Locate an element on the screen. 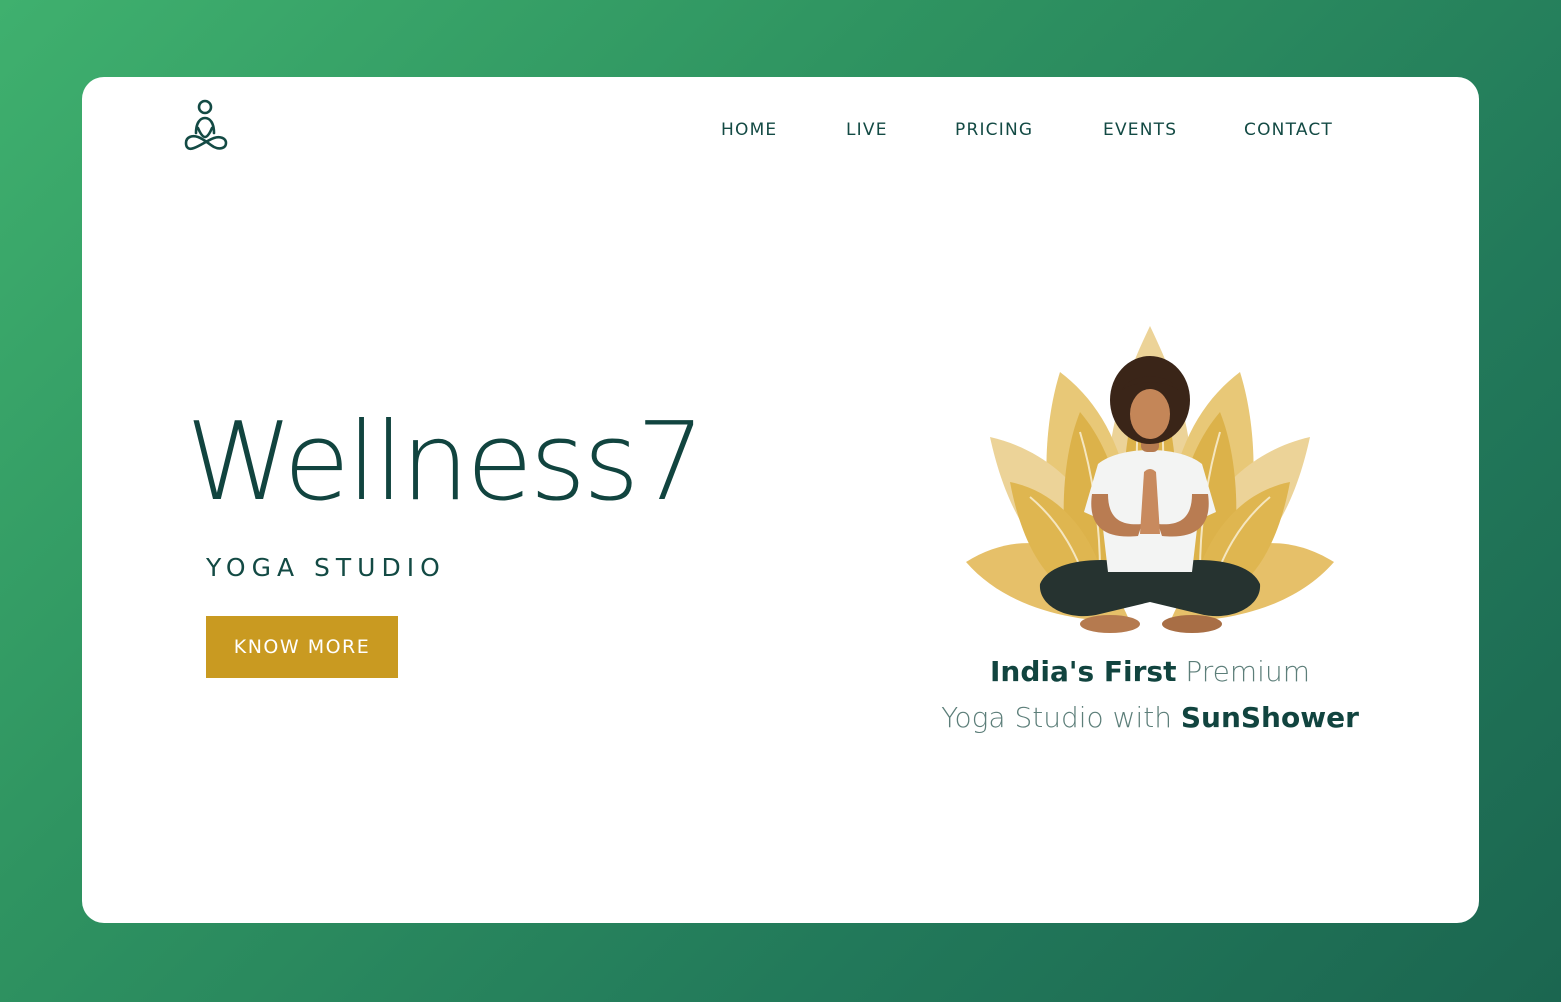 This screenshot has height=1002, width=1561. tagline-line-2: Yoga Studio with SunShower is located at coordinates (1150, 718).